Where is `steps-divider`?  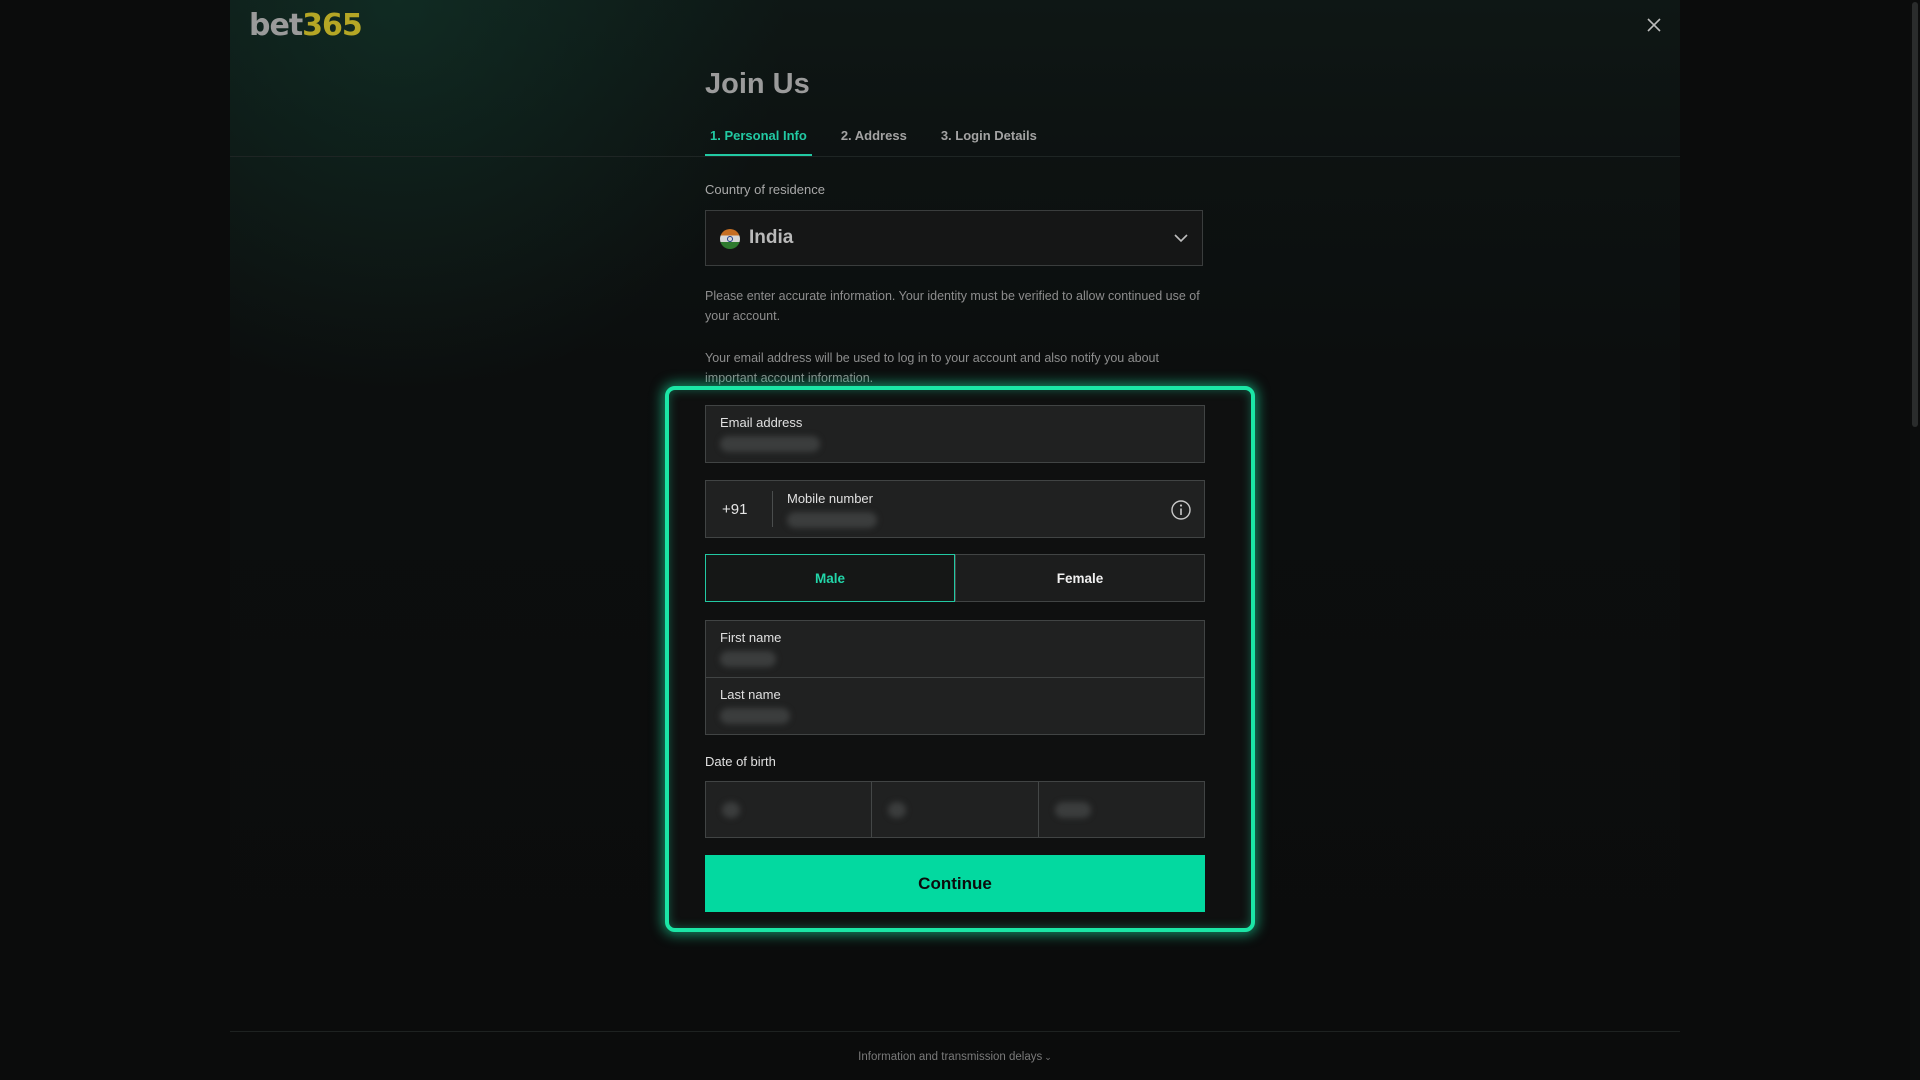 steps-divider is located at coordinates (955, 156).